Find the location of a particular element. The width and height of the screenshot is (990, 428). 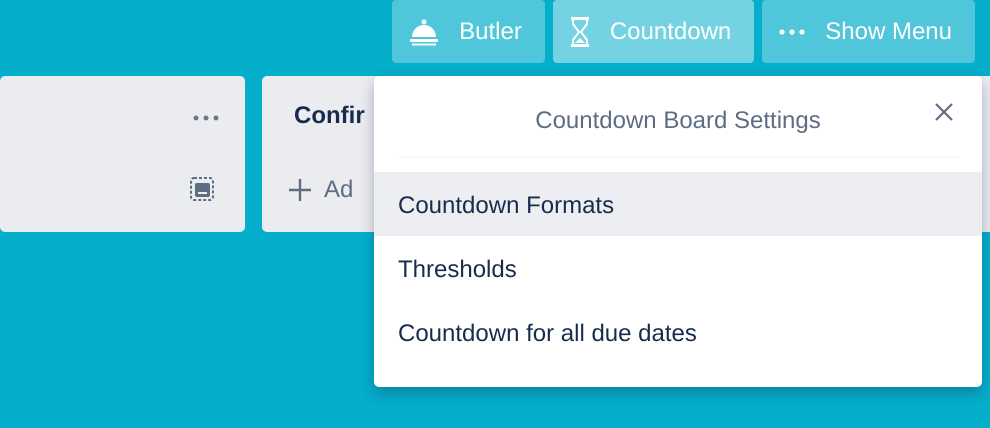

more-icon is located at coordinates (206, 118).